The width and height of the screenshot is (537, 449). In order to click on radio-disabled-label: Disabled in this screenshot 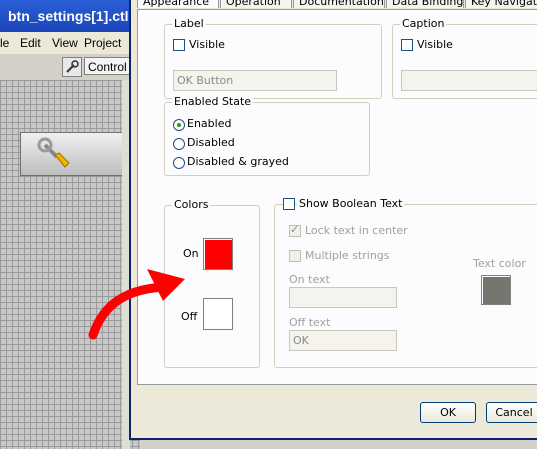, I will do `click(211, 142)`.